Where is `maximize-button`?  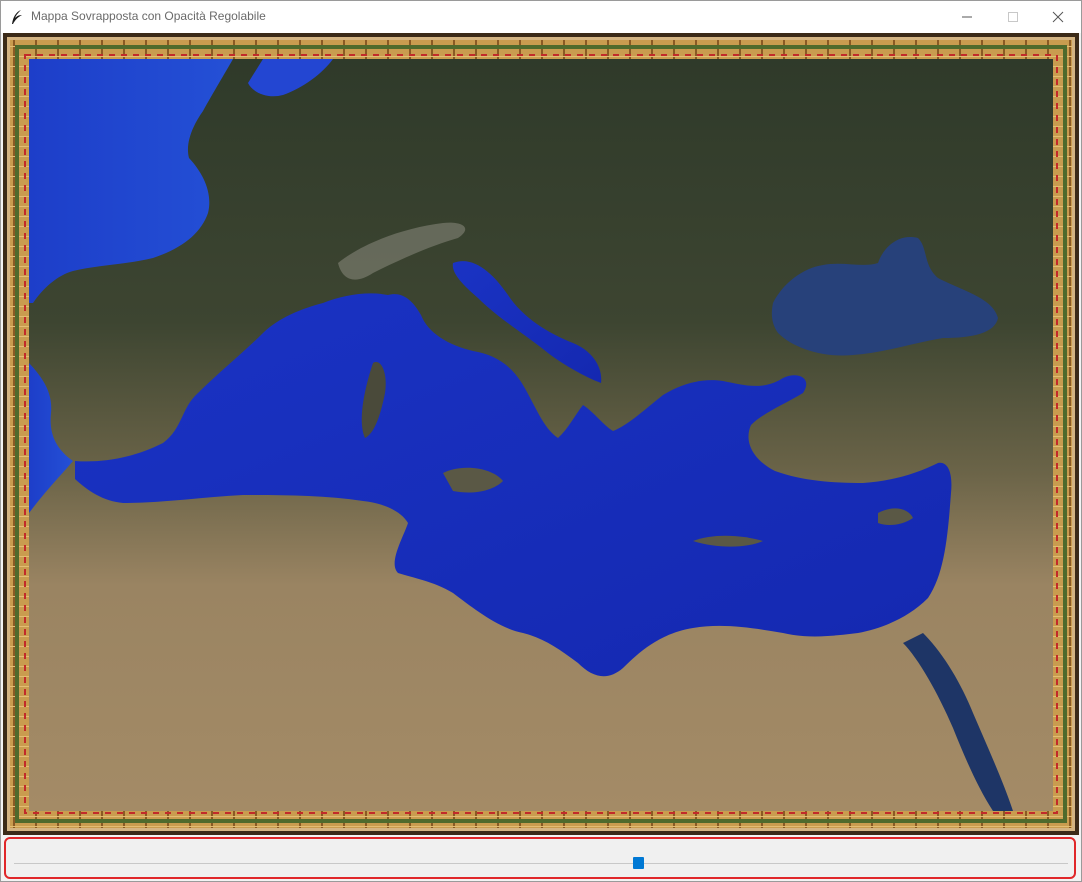 maximize-button is located at coordinates (1013, 17).